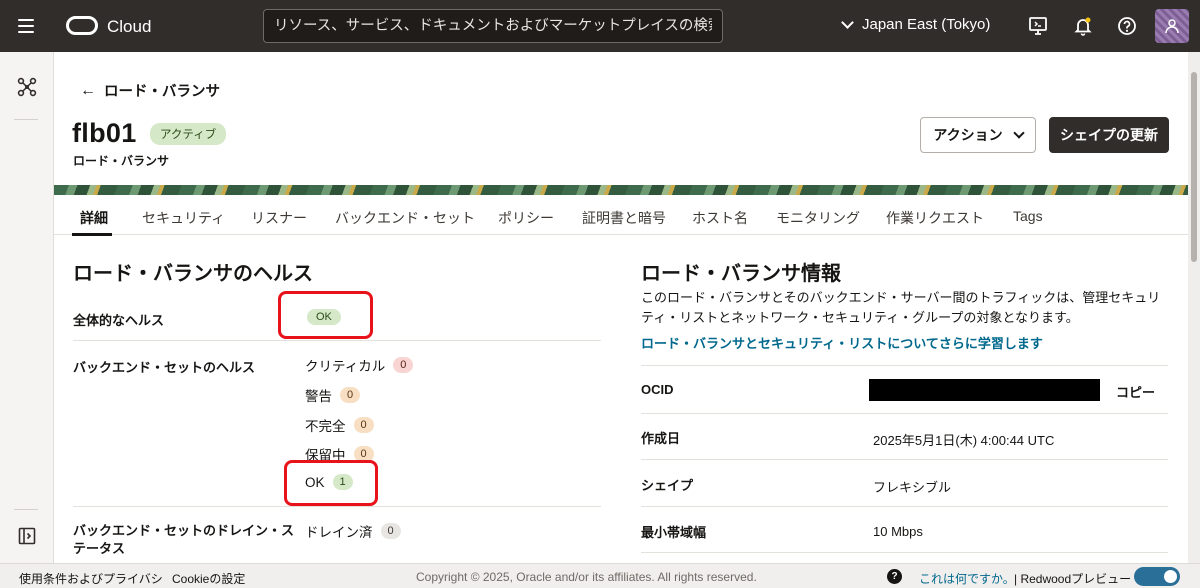 Image resolution: width=1200 pixels, height=588 pixels. I want to click on copy-ocid-button: コピー, so click(1135, 391).